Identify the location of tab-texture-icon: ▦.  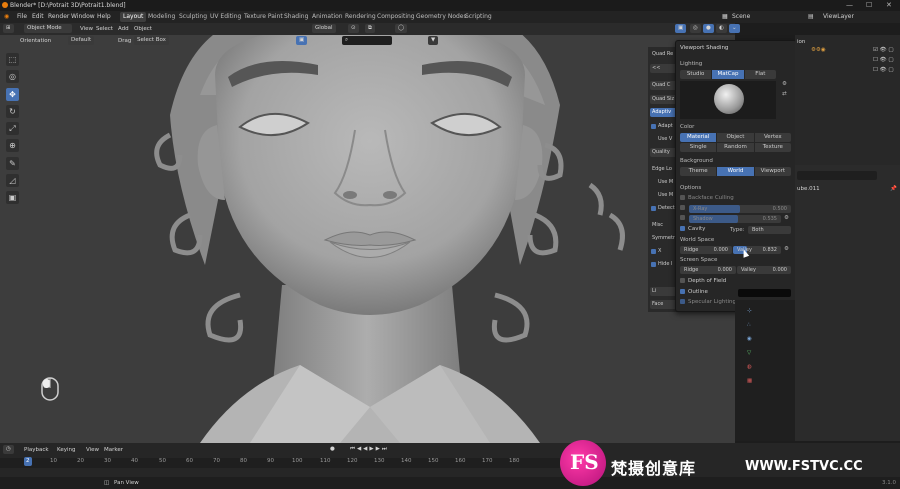
(749, 381).